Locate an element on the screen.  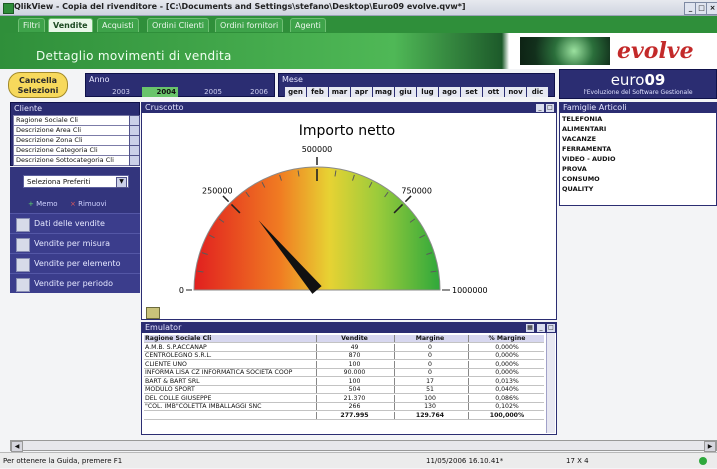
cell-perc: 0,102% is located at coordinates (506, 407).